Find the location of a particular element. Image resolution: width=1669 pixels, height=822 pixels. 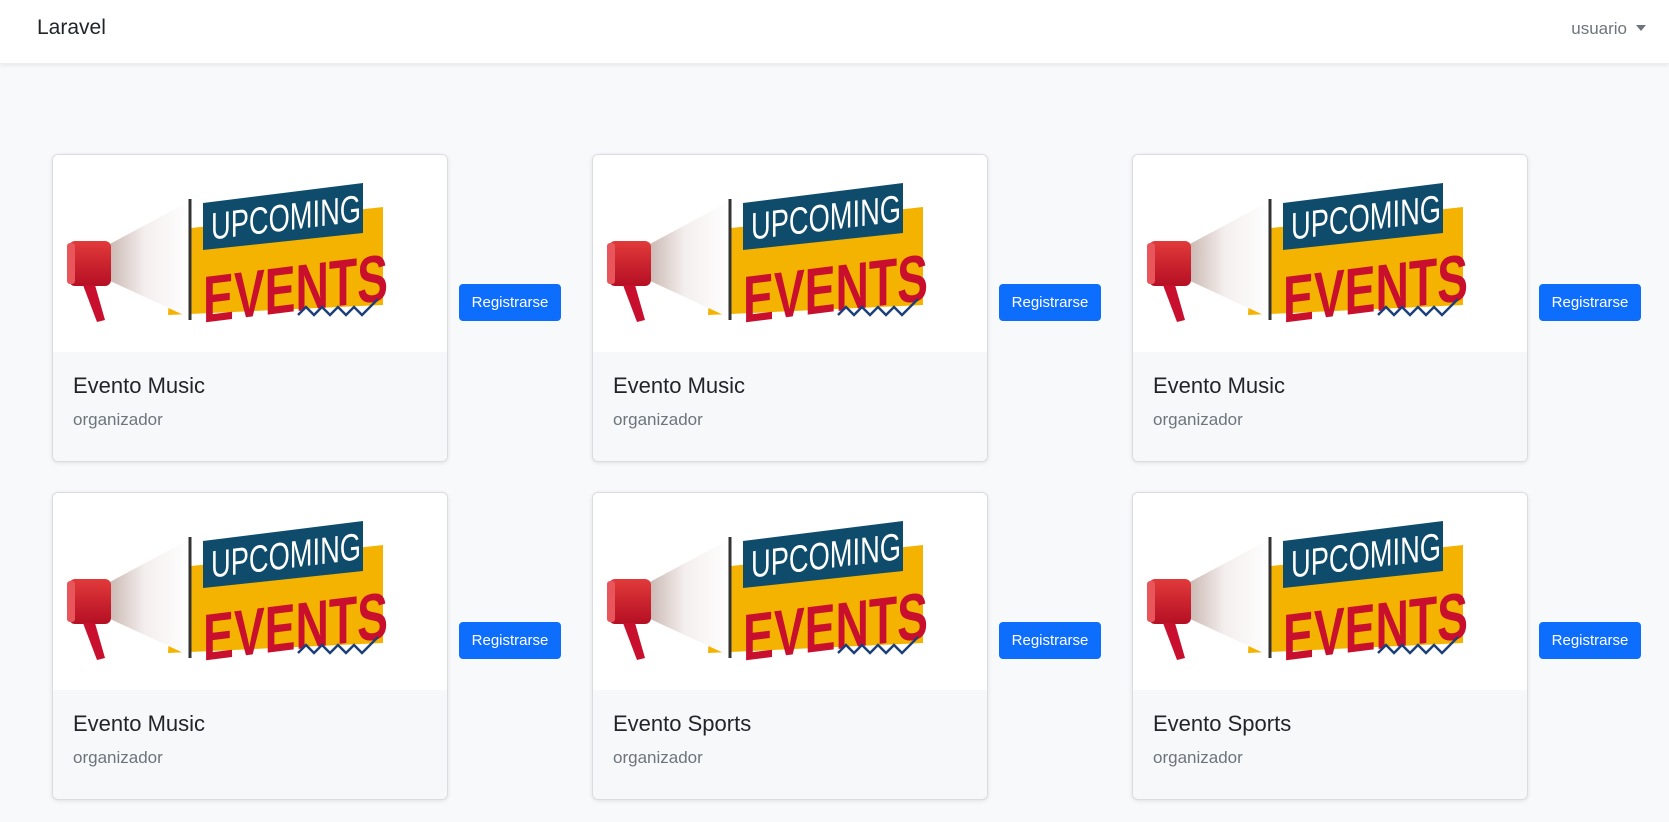

caret-down-icon is located at coordinates (1641, 28).